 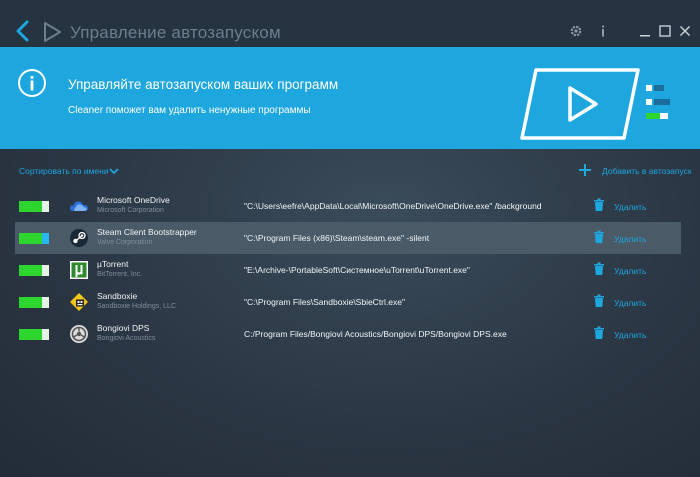 What do you see at coordinates (645, 31) in the screenshot?
I see `minimize-icon` at bounding box center [645, 31].